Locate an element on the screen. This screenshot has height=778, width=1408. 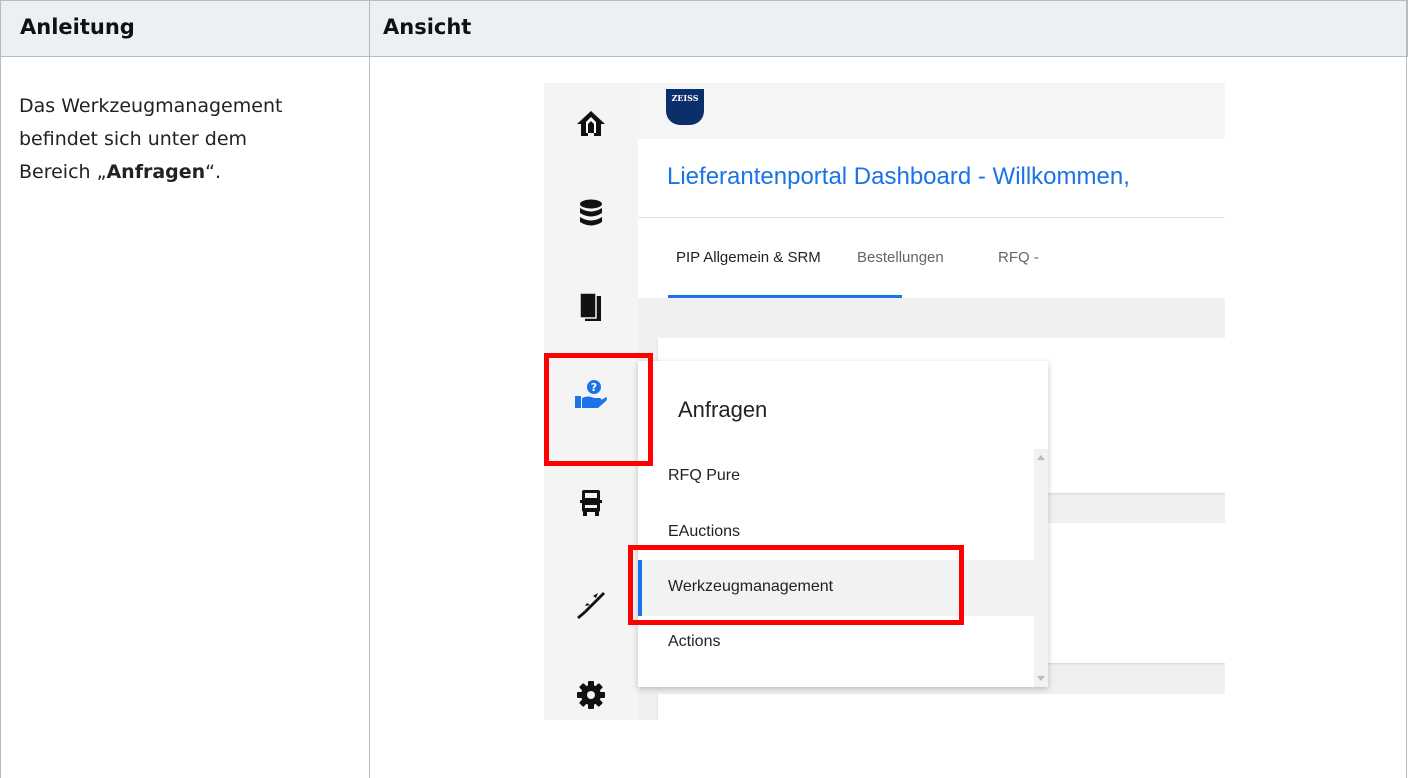
home-icon is located at coordinates (591, 123).